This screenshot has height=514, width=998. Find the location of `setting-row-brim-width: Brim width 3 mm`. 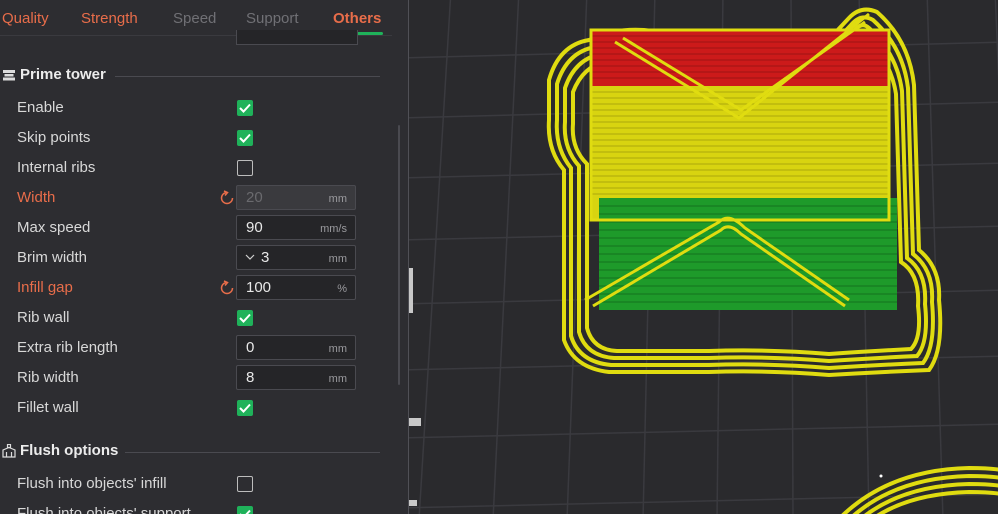

setting-row-brim-width: Brim width 3 mm is located at coordinates (196, 258).